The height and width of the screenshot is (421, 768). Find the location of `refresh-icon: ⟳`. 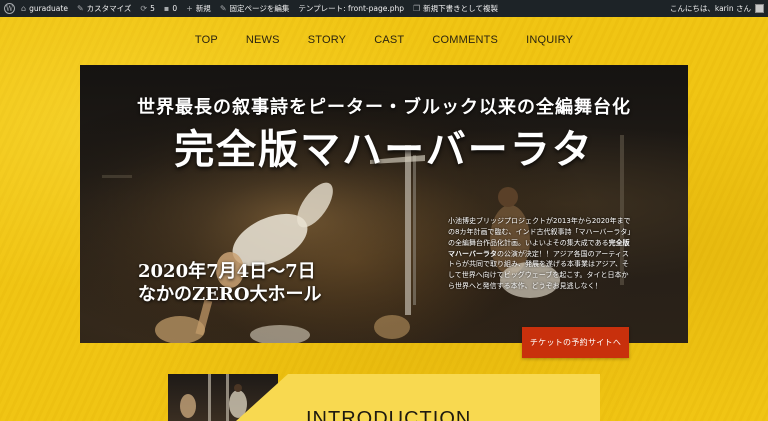

refresh-icon: ⟳ is located at coordinates (144, 8).